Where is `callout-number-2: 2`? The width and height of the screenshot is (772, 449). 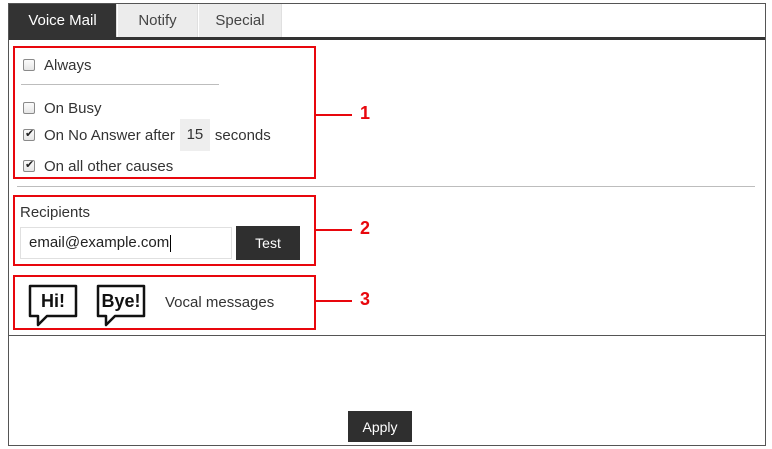
callout-number-2: 2 is located at coordinates (365, 228).